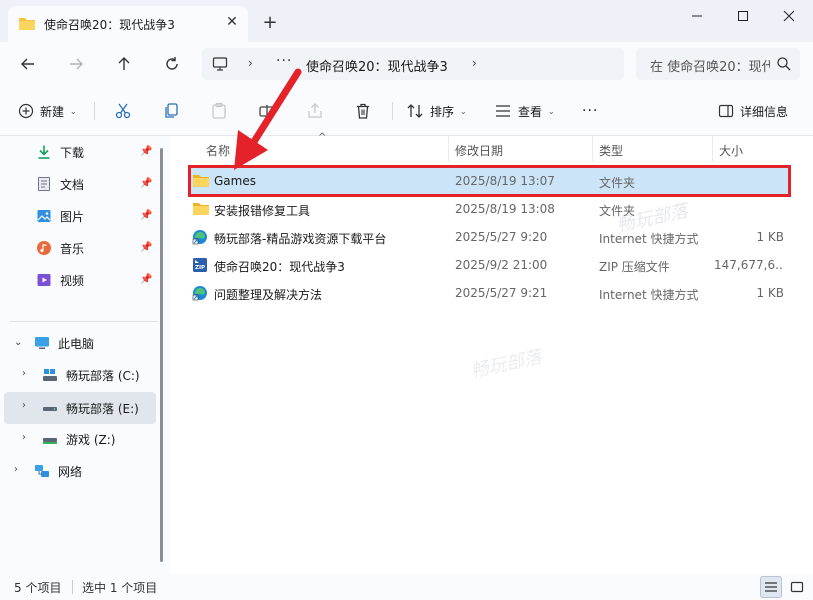  What do you see at coordinates (436, 111) in the screenshot?
I see `sort-button: 排序 ⌄` at bounding box center [436, 111].